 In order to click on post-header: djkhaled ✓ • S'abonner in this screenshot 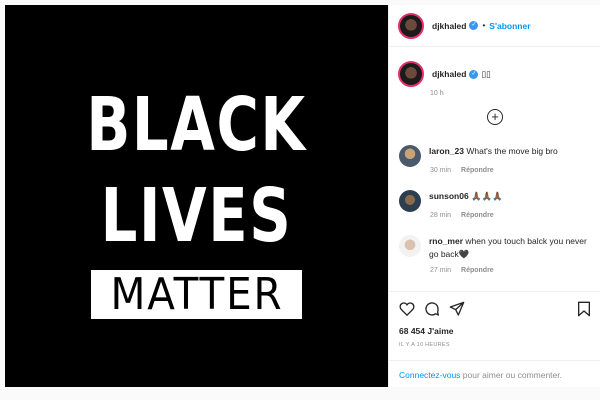, I will do `click(494, 26)`.